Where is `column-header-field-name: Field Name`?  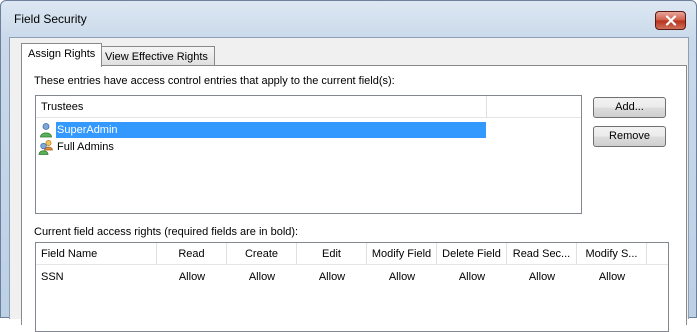 column-header-field-name: Field Name is located at coordinates (96, 254).